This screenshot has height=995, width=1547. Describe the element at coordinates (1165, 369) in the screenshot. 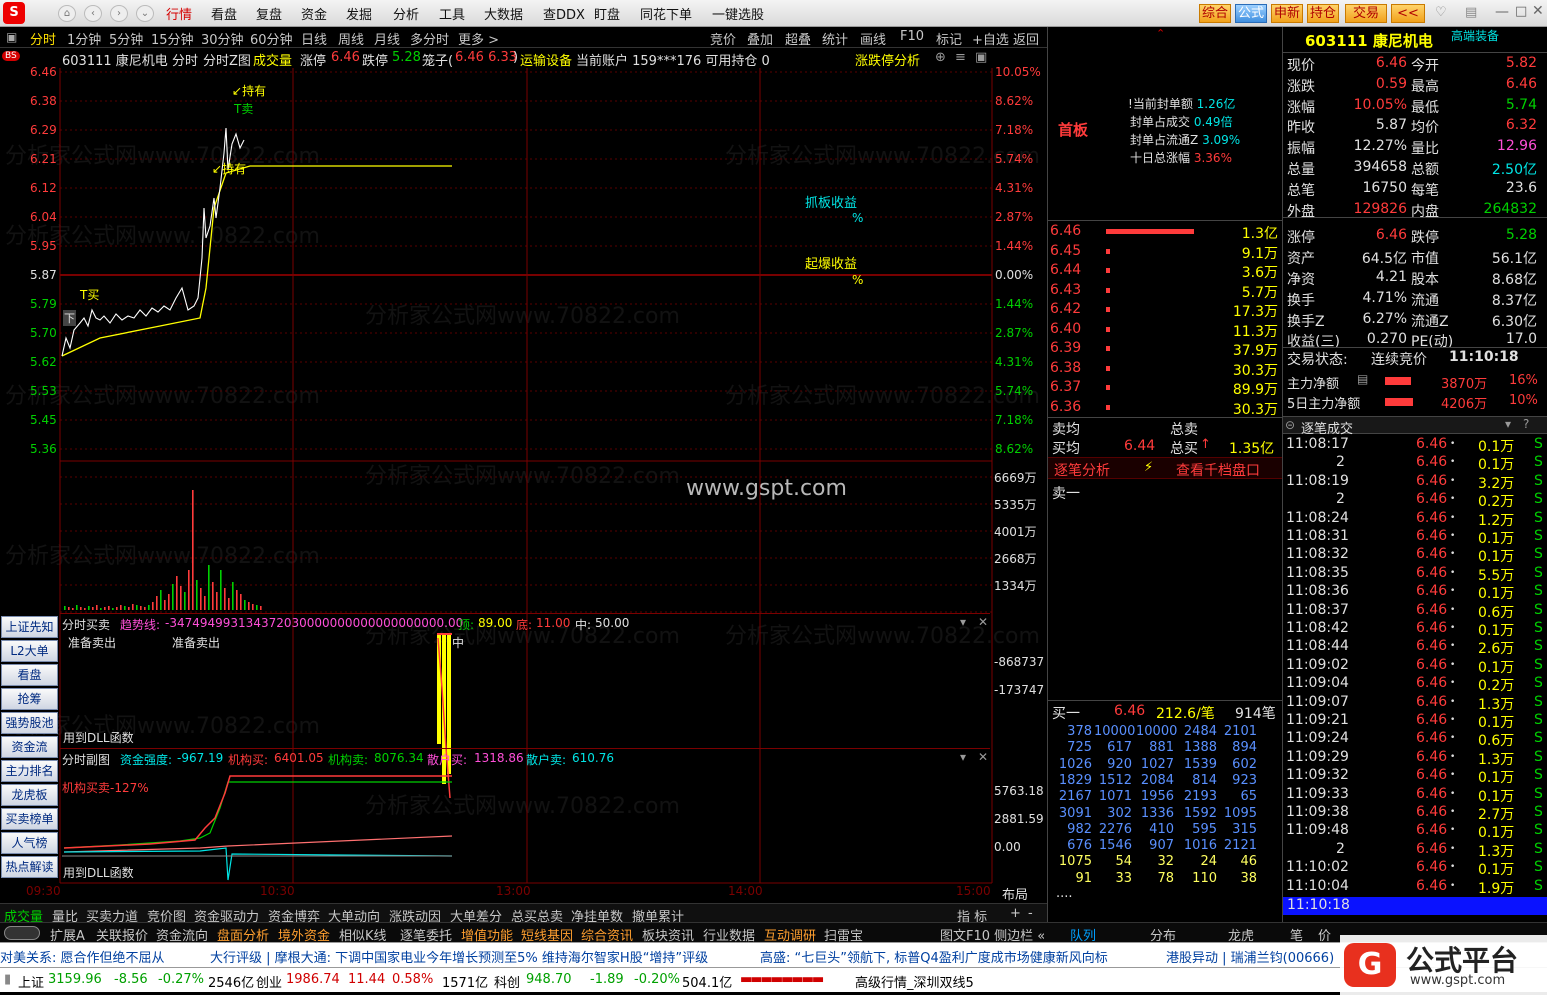

I see `ask-row: 6.38 30.3万` at that location.